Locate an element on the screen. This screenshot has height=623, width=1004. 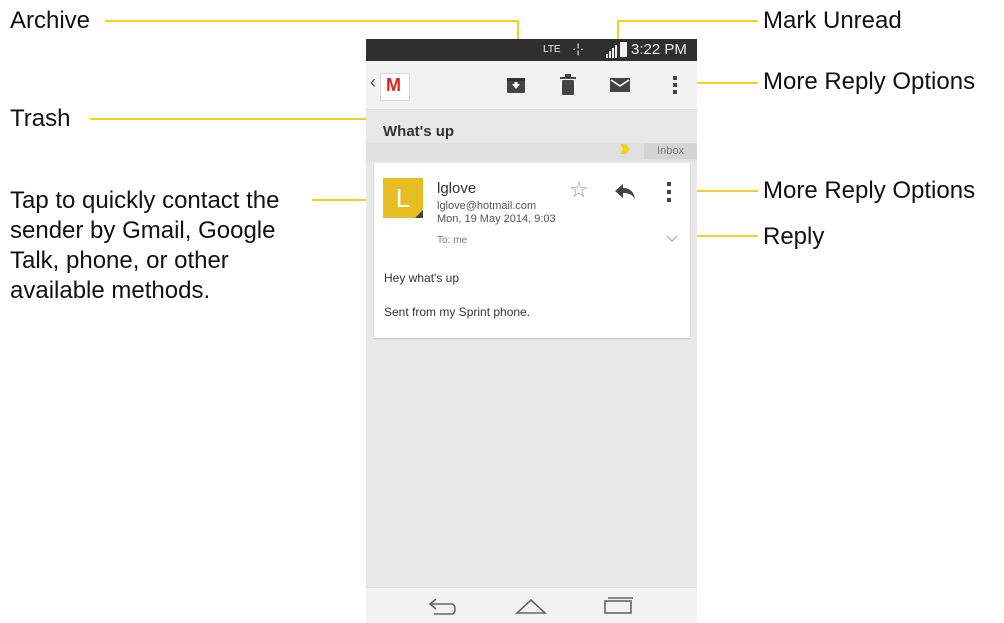
leader-archive-h is located at coordinates (312, 21).